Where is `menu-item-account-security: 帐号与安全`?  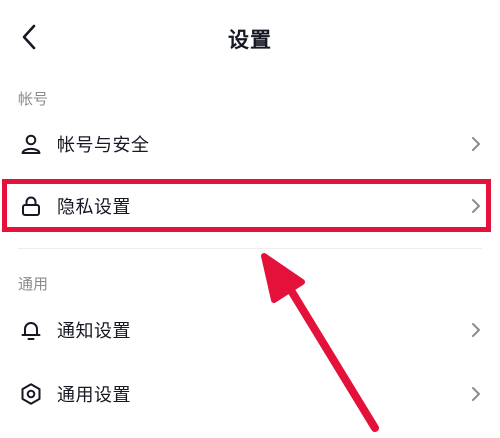
menu-item-account-security: 帐号与安全 is located at coordinates (250, 144).